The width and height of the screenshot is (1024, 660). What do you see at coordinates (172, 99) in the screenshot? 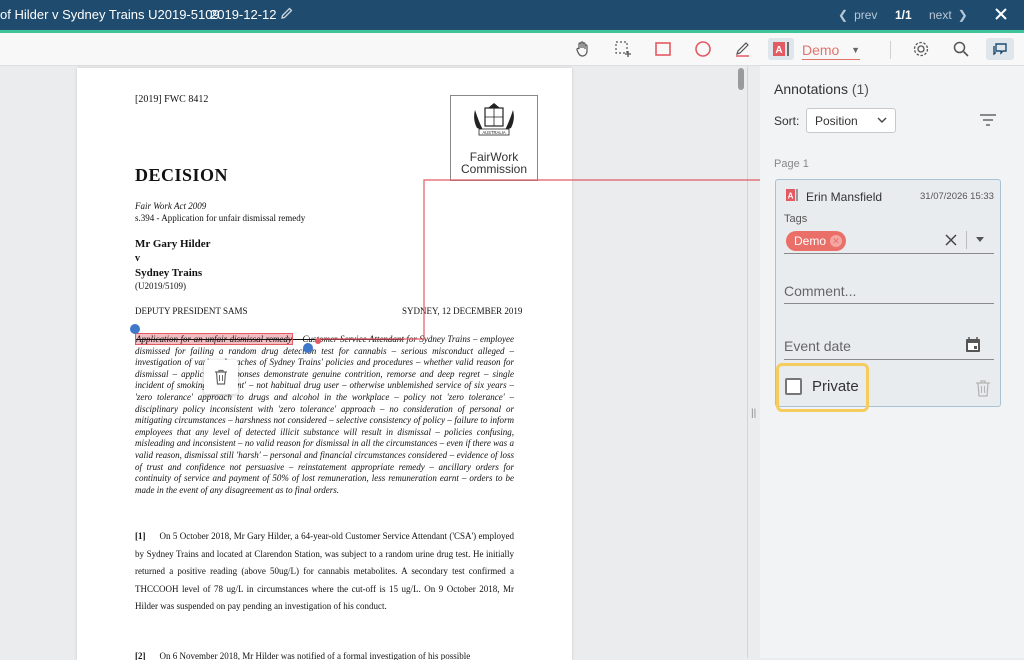
I see `citation: [2019] FWC 8412` at bounding box center [172, 99].